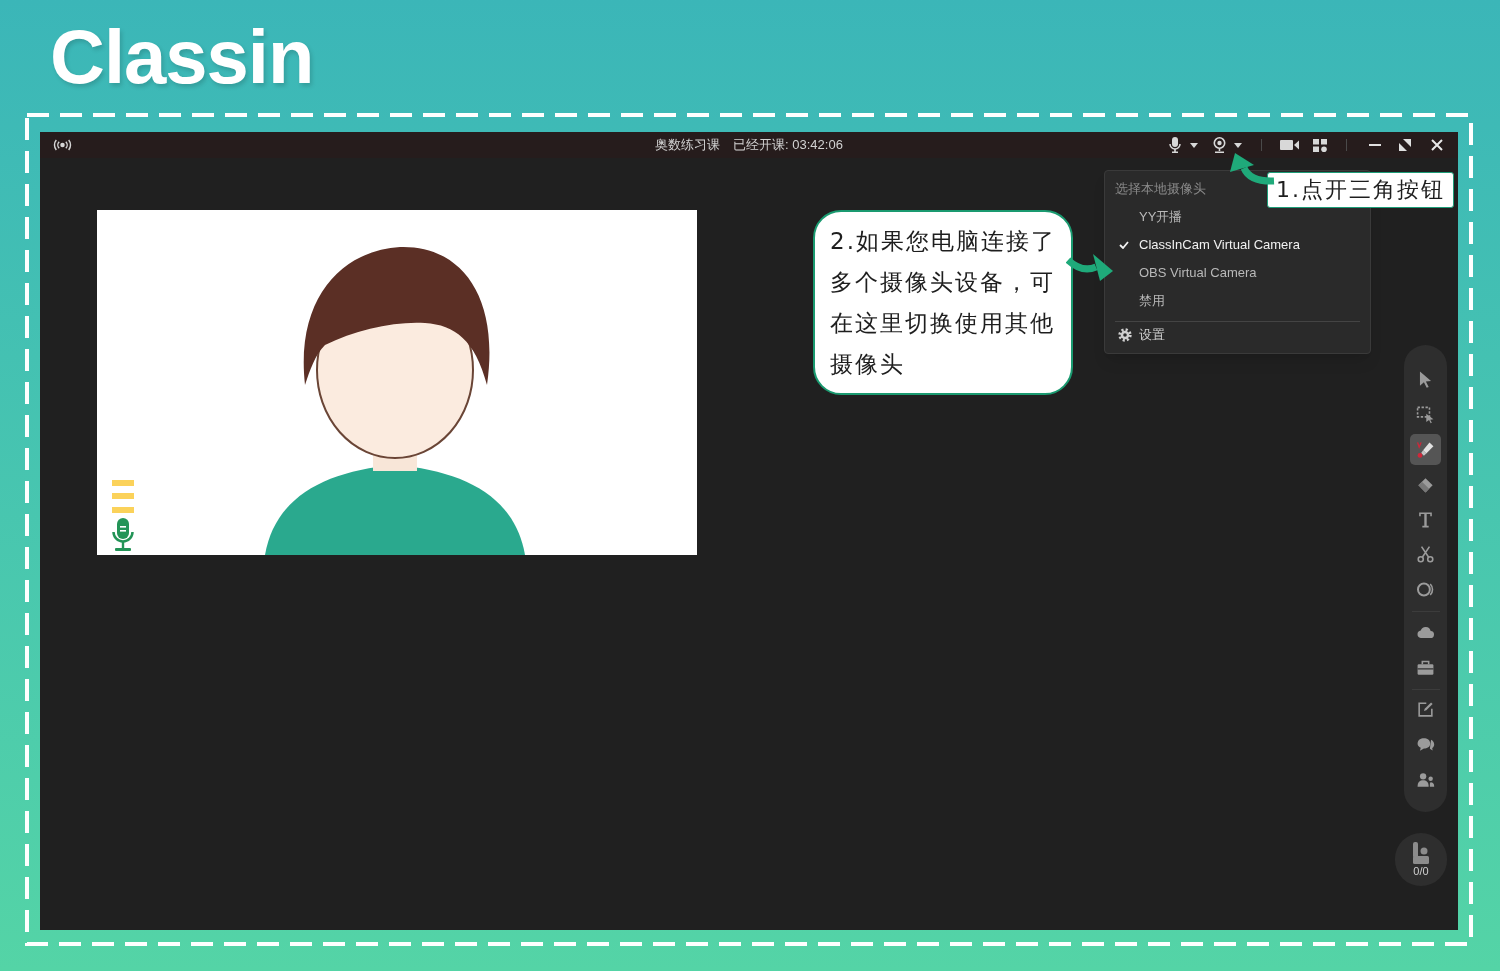 Image resolution: width=1500 pixels, height=971 pixels. Describe the element at coordinates (1237, 273) in the screenshot. I see `menu-item: OBS Virtual Camera` at that location.